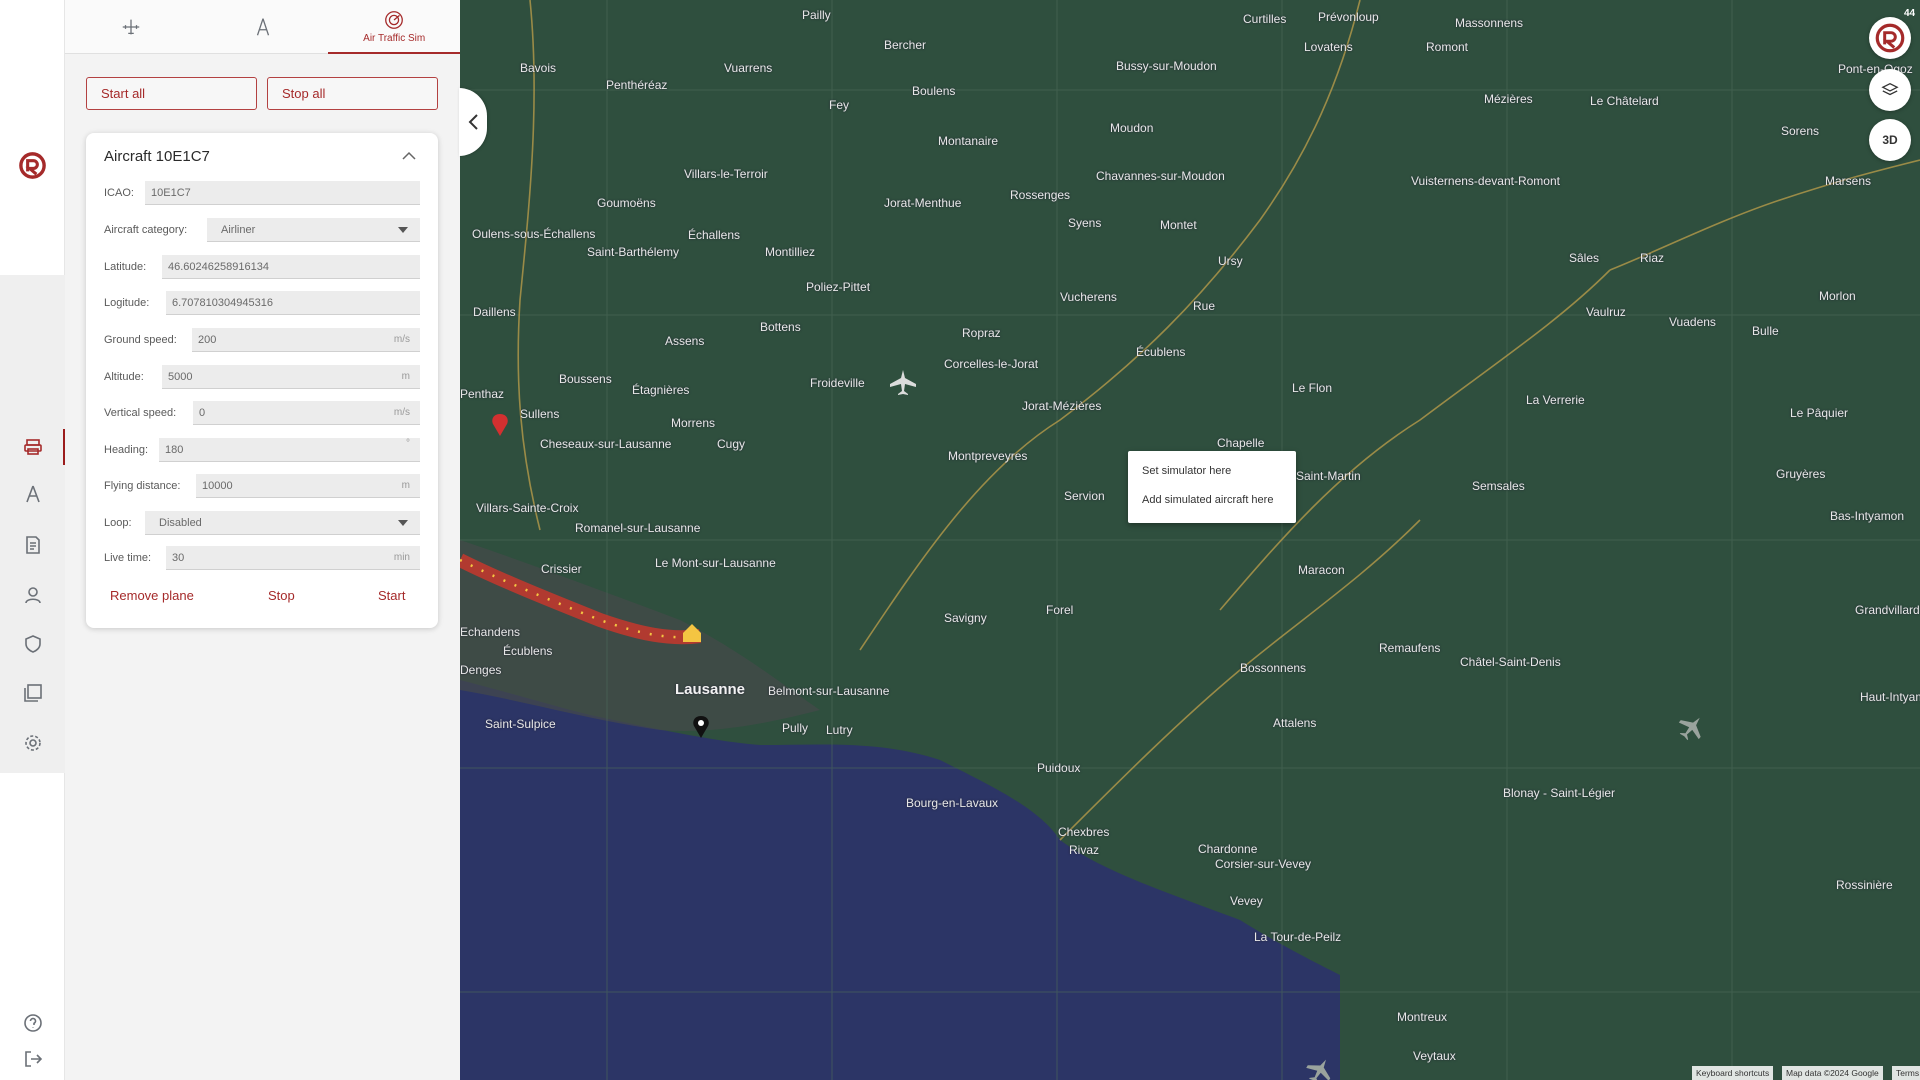 This screenshot has height=1080, width=1920. What do you see at coordinates (180, 376) in the screenshot?
I see `altitude-value: 5000` at bounding box center [180, 376].